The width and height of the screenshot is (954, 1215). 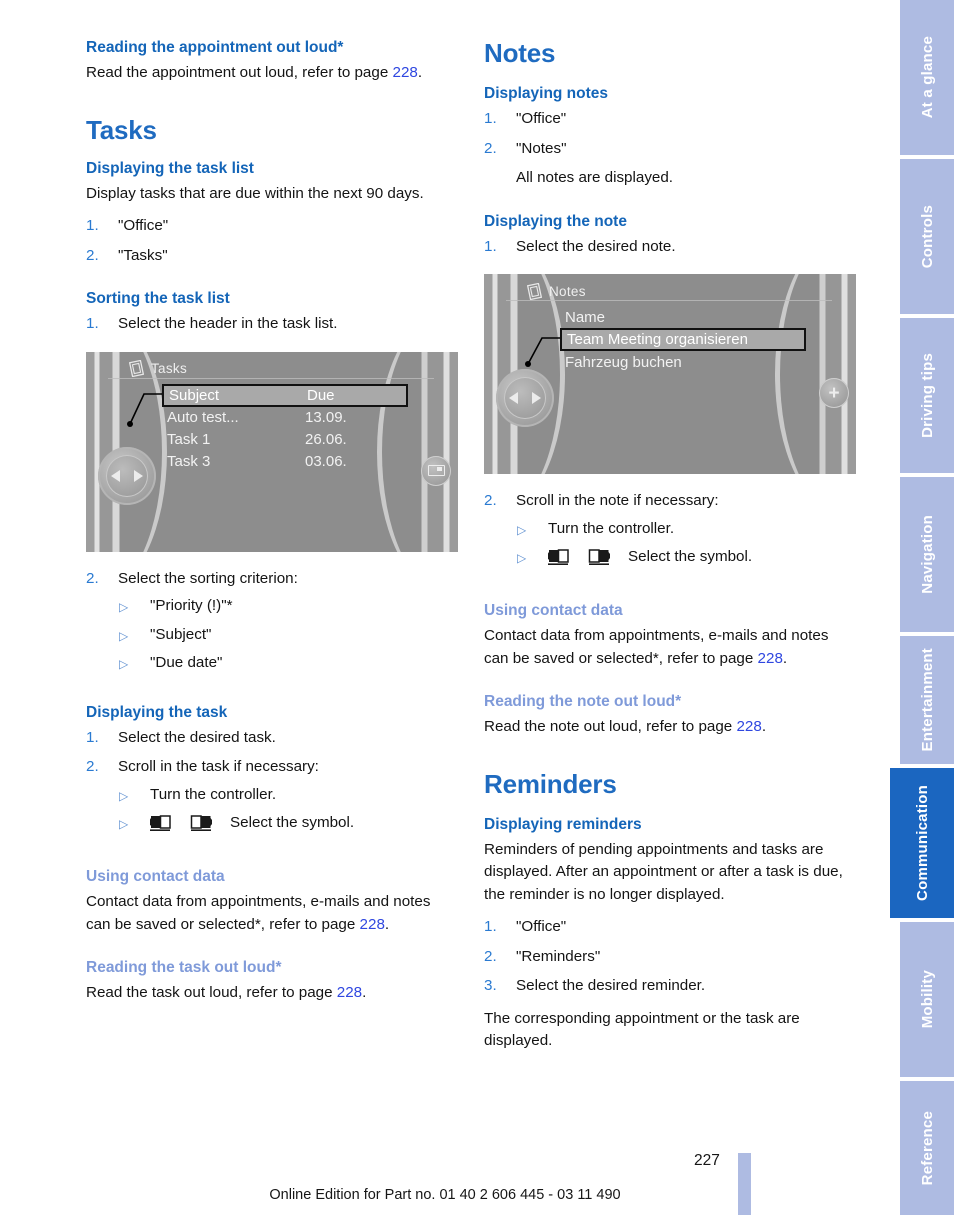 I want to click on table-row: Auto test... 13.09., so click(x=285, y=418).